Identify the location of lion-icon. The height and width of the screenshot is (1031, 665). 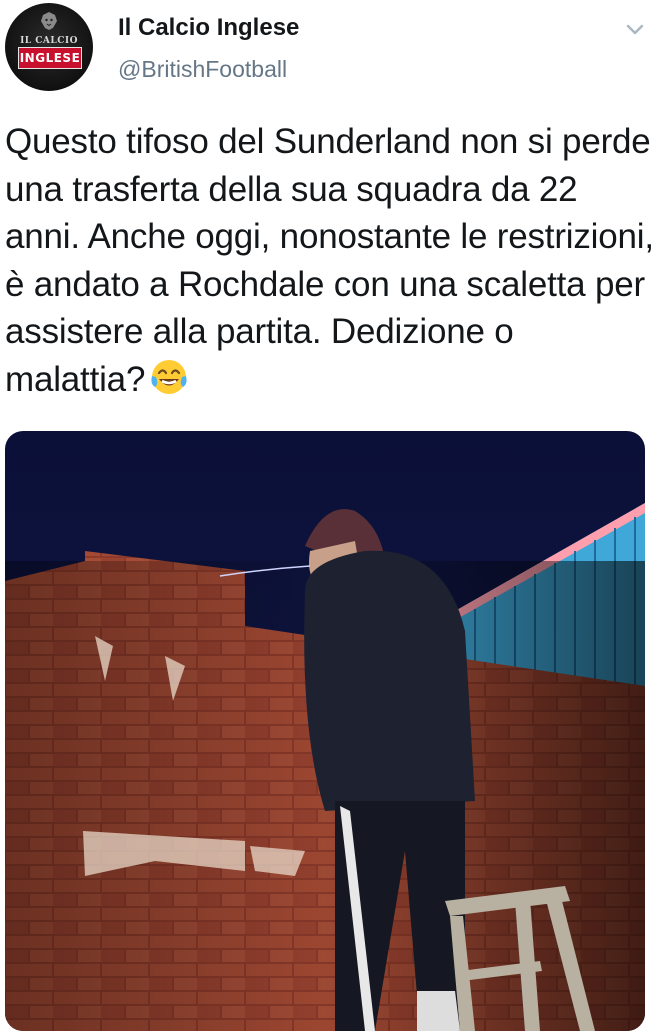
(49, 21).